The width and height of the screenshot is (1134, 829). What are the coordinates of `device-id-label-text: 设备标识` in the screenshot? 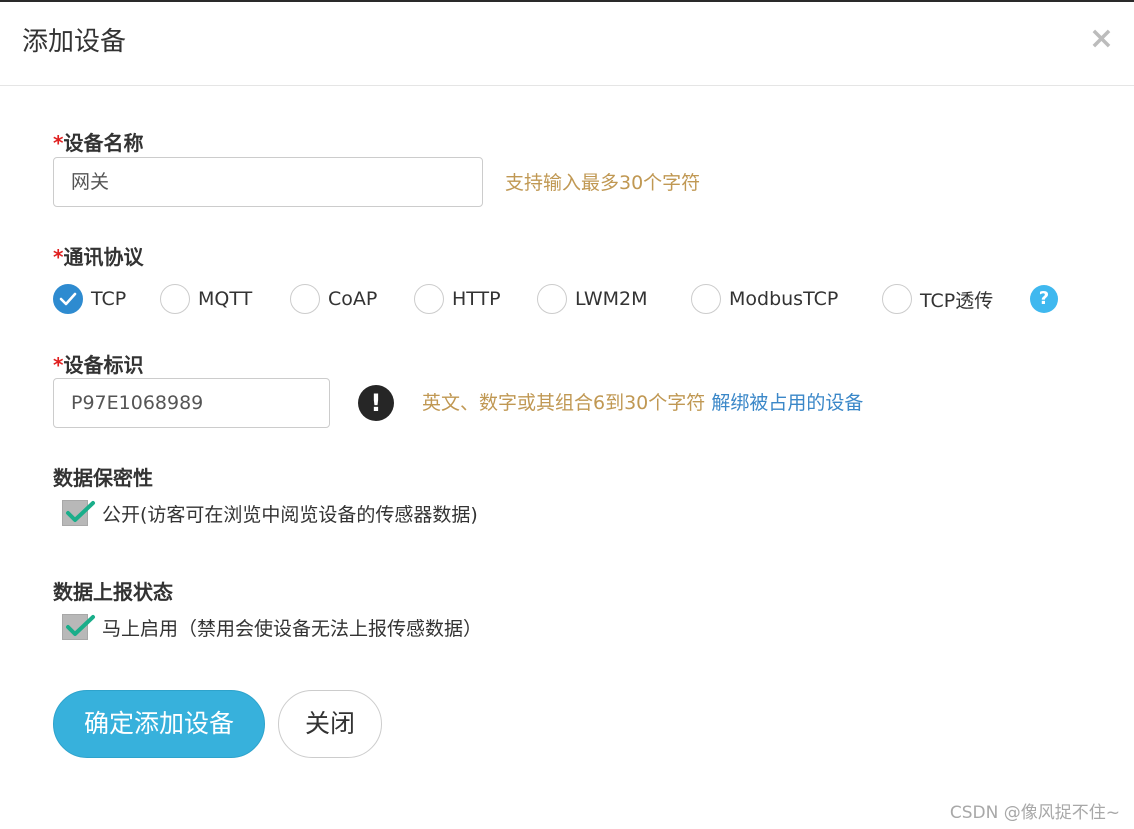 It's located at (103, 365).